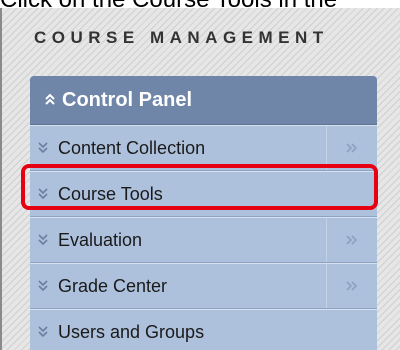 This screenshot has width=400, height=350. Describe the element at coordinates (203, 240) in the screenshot. I see `menu-item-evaluation: Evaluation` at that location.